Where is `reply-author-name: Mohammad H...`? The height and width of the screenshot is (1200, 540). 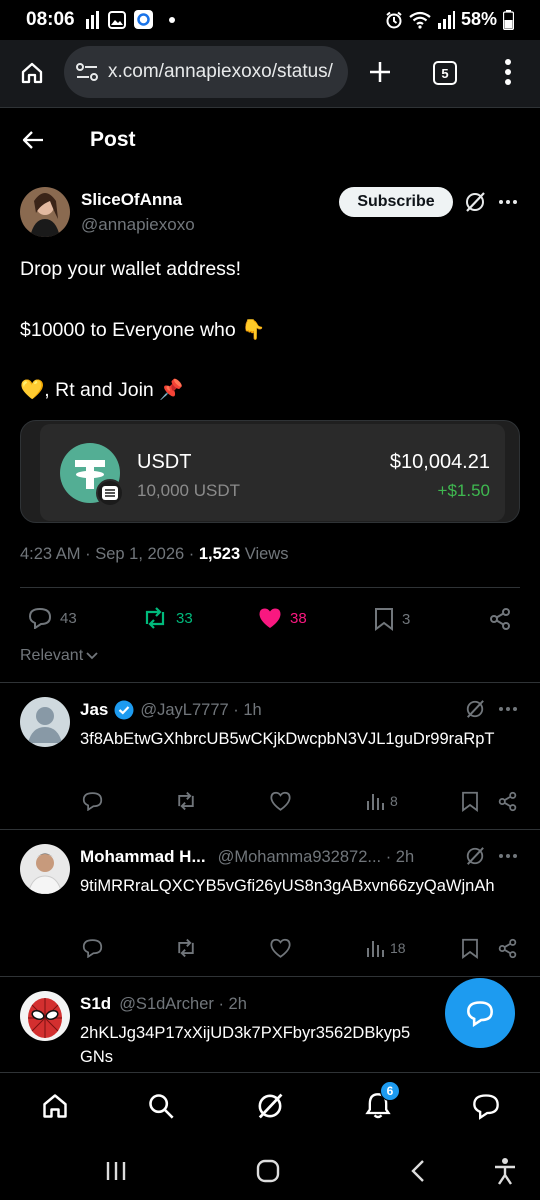 reply-author-name: Mohammad H... is located at coordinates (143, 857).